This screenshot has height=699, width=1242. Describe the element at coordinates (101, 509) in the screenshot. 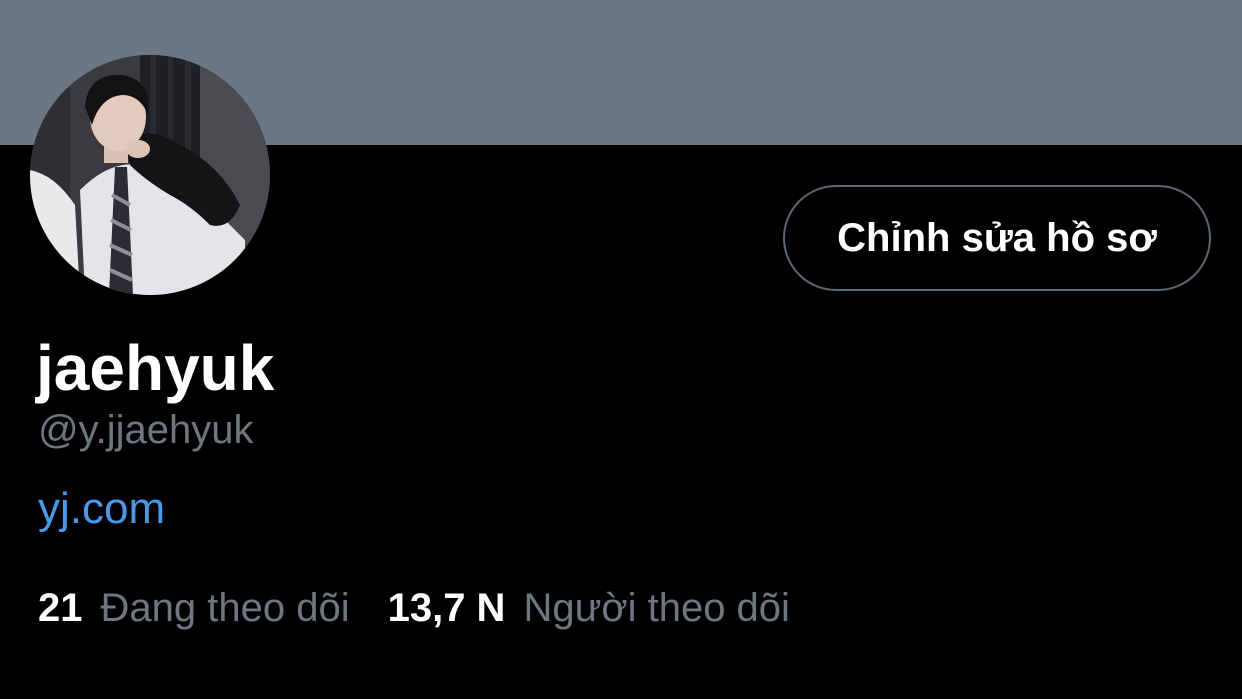

I see `website-link: yj.com` at that location.